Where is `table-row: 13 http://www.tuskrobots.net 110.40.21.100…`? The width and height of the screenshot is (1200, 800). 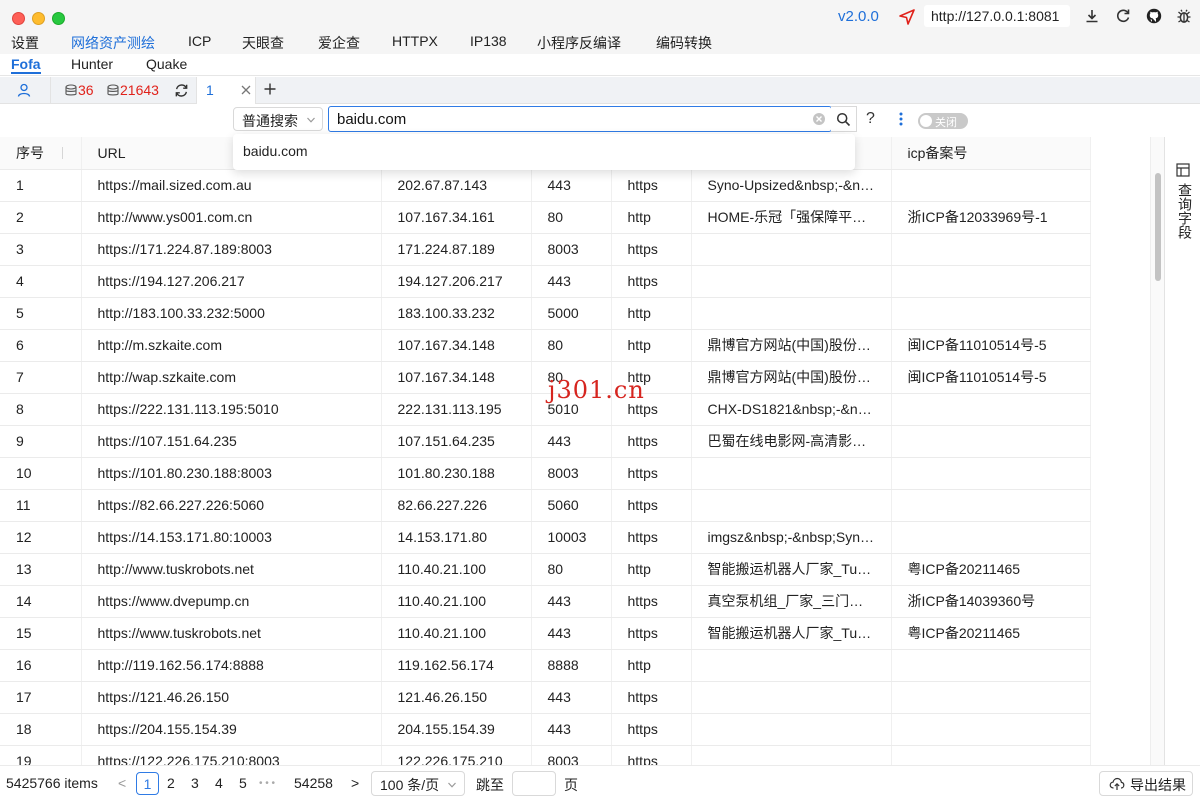 table-row: 13 http://www.tuskrobots.net 110.40.21.100… is located at coordinates (545, 569).